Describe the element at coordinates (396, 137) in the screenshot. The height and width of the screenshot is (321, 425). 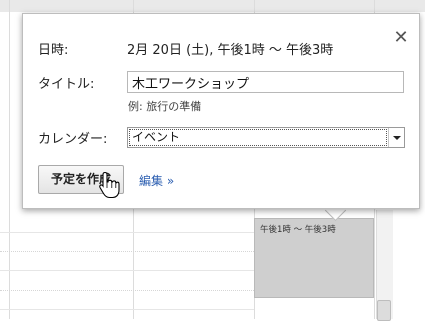
I see `chevron-down-icon` at that location.